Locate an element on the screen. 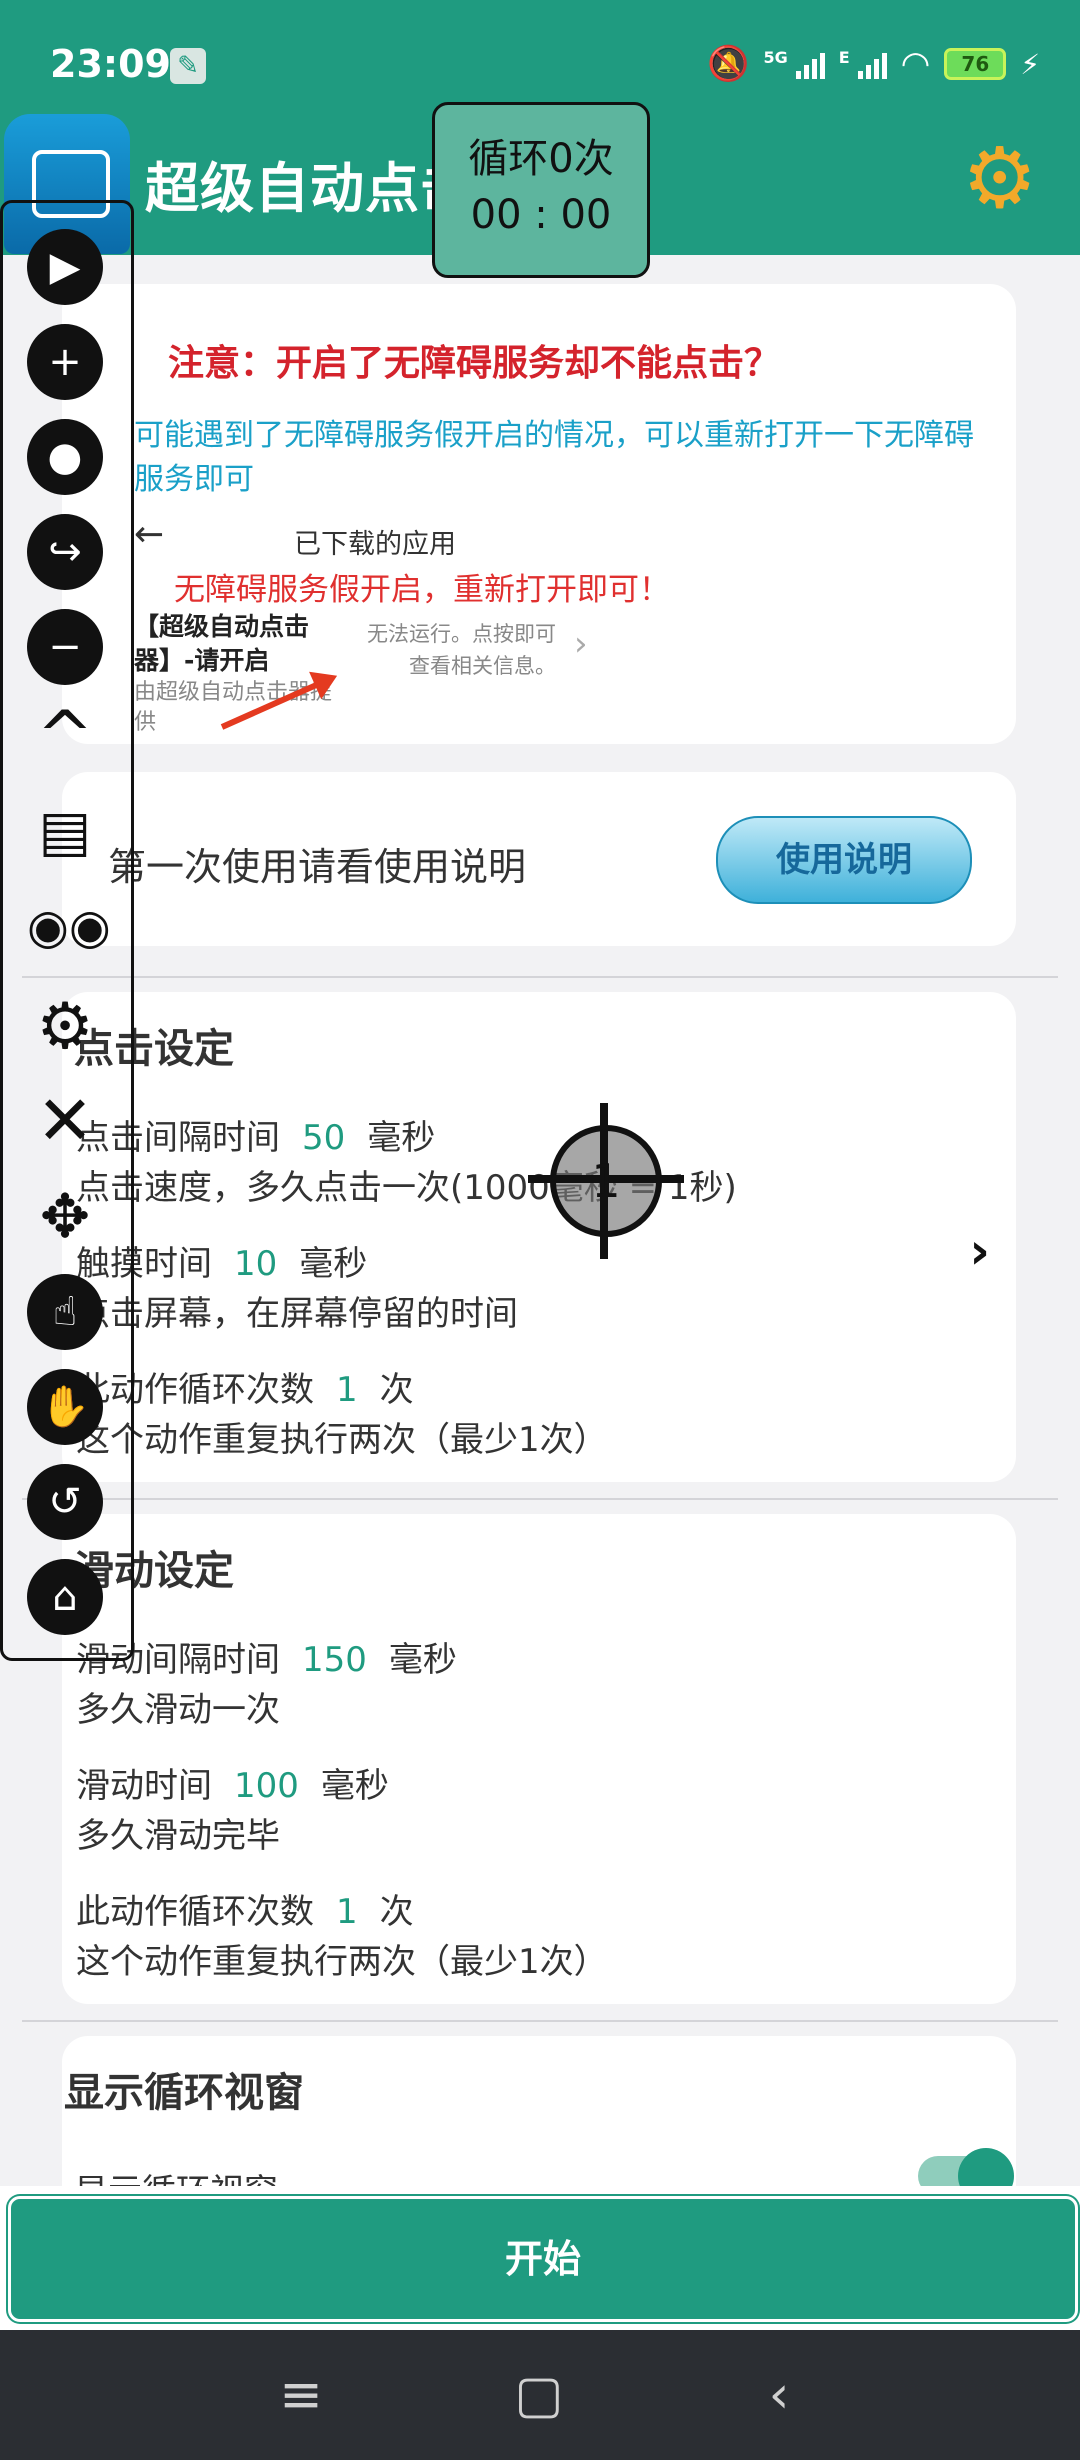 This screenshot has height=2460, width=1080. battery-indicator: 76 is located at coordinates (975, 64).